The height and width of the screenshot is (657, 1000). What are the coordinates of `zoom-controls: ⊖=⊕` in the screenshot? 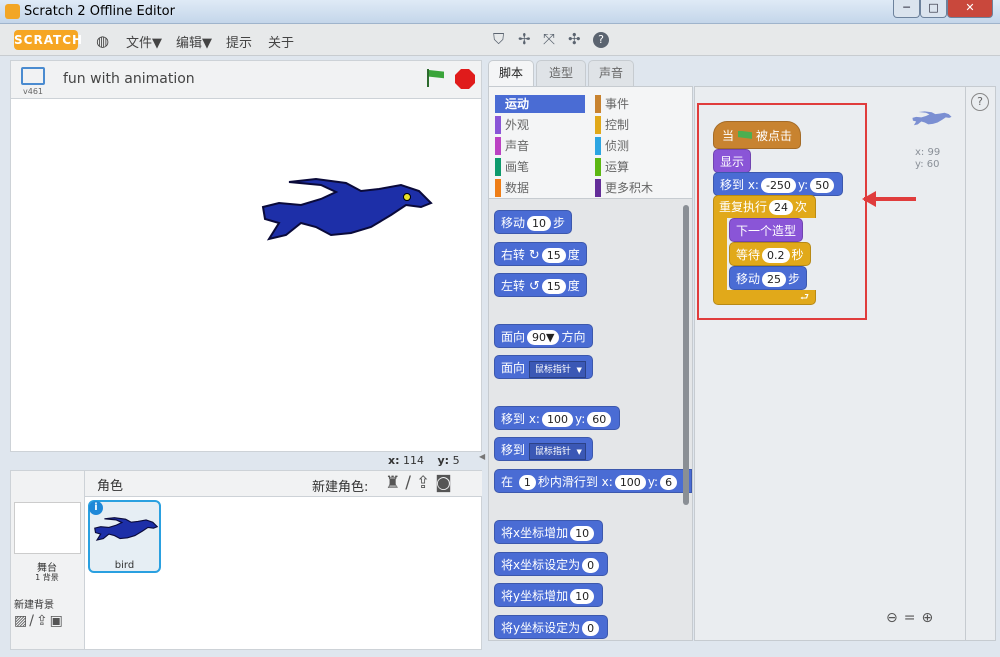 It's located at (912, 618).